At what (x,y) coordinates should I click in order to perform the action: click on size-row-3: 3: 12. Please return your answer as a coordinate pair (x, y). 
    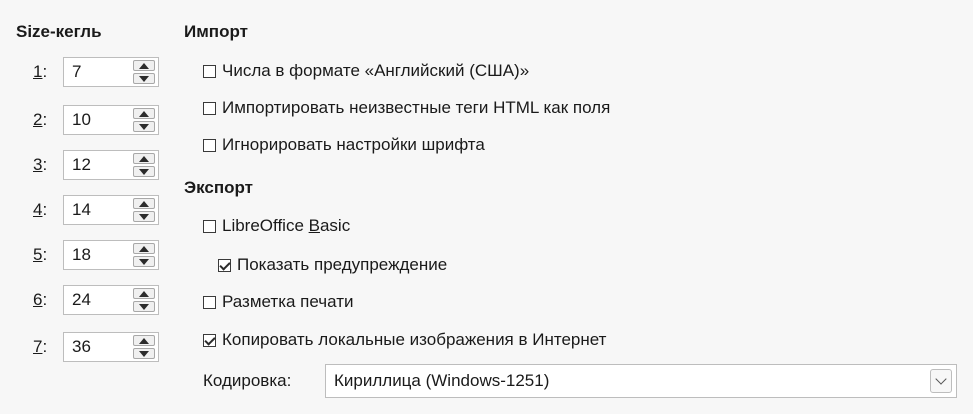
    Looking at the image, I should click on (96, 165).